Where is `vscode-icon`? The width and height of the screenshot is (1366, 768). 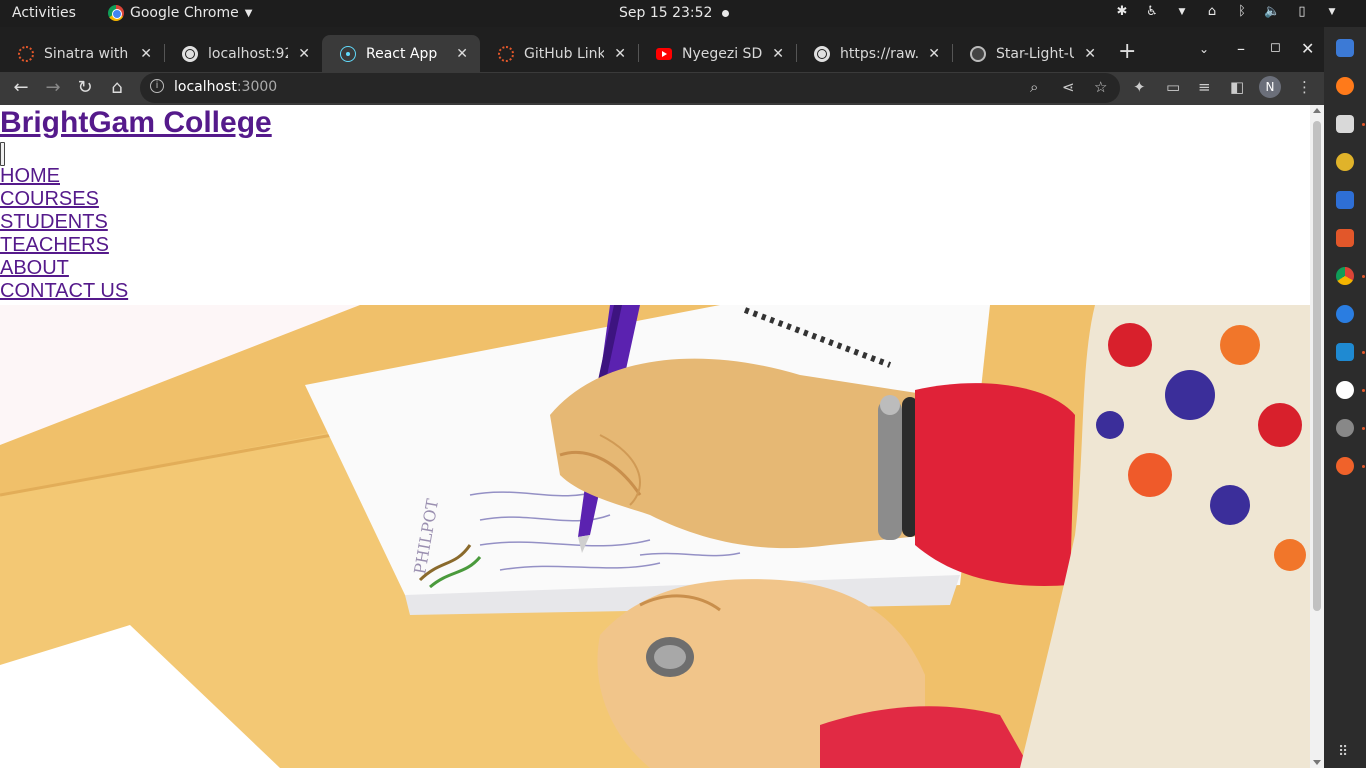
vscode-icon is located at coordinates (1345, 352).